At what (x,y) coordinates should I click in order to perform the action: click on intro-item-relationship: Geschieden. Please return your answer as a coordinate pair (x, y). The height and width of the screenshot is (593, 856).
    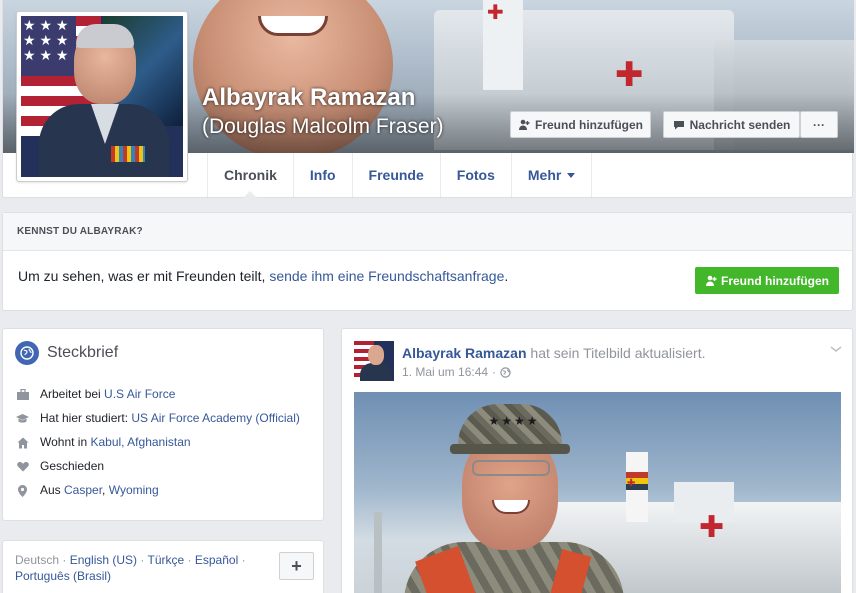
    Looking at the image, I should click on (166, 466).